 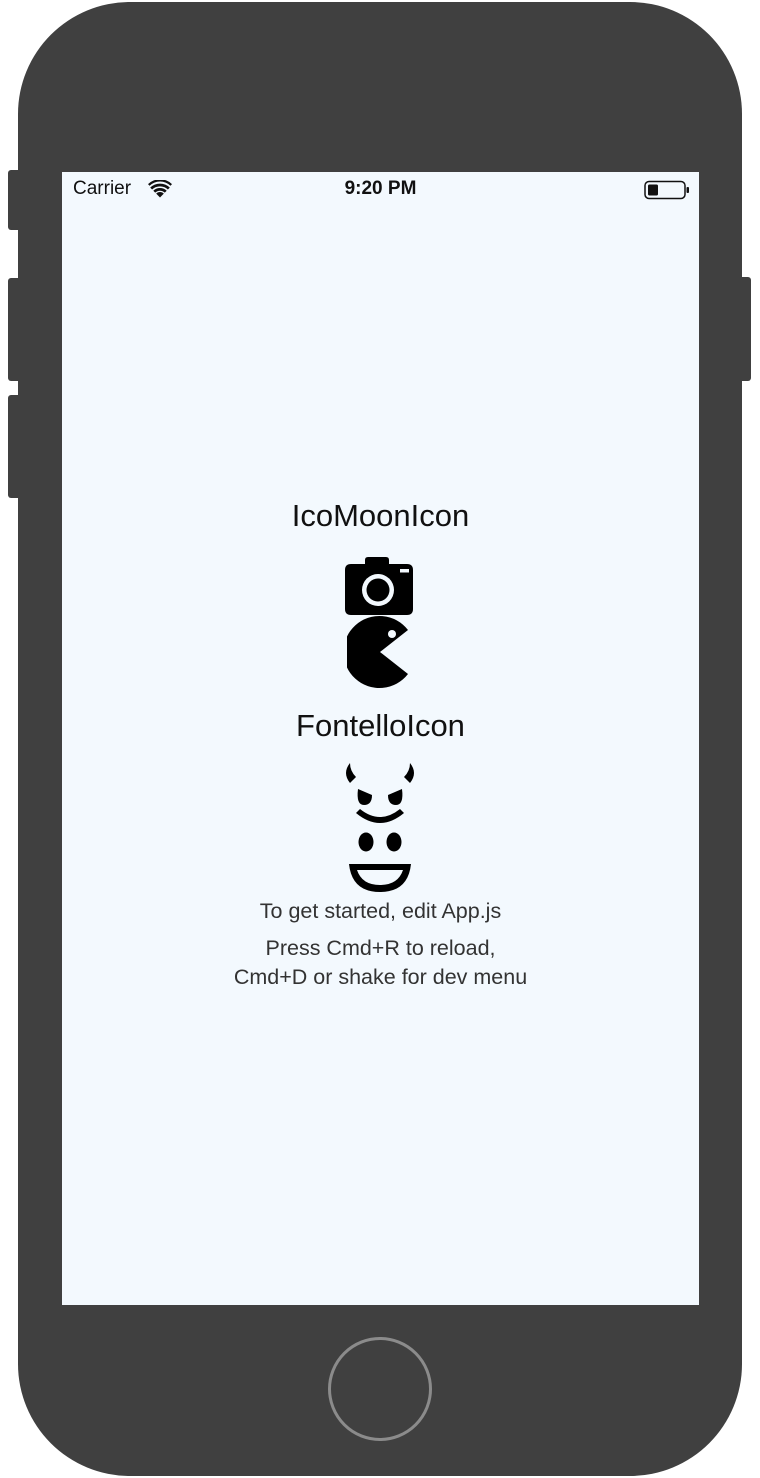 What do you see at coordinates (380, 1389) in the screenshot?
I see `home-button` at bounding box center [380, 1389].